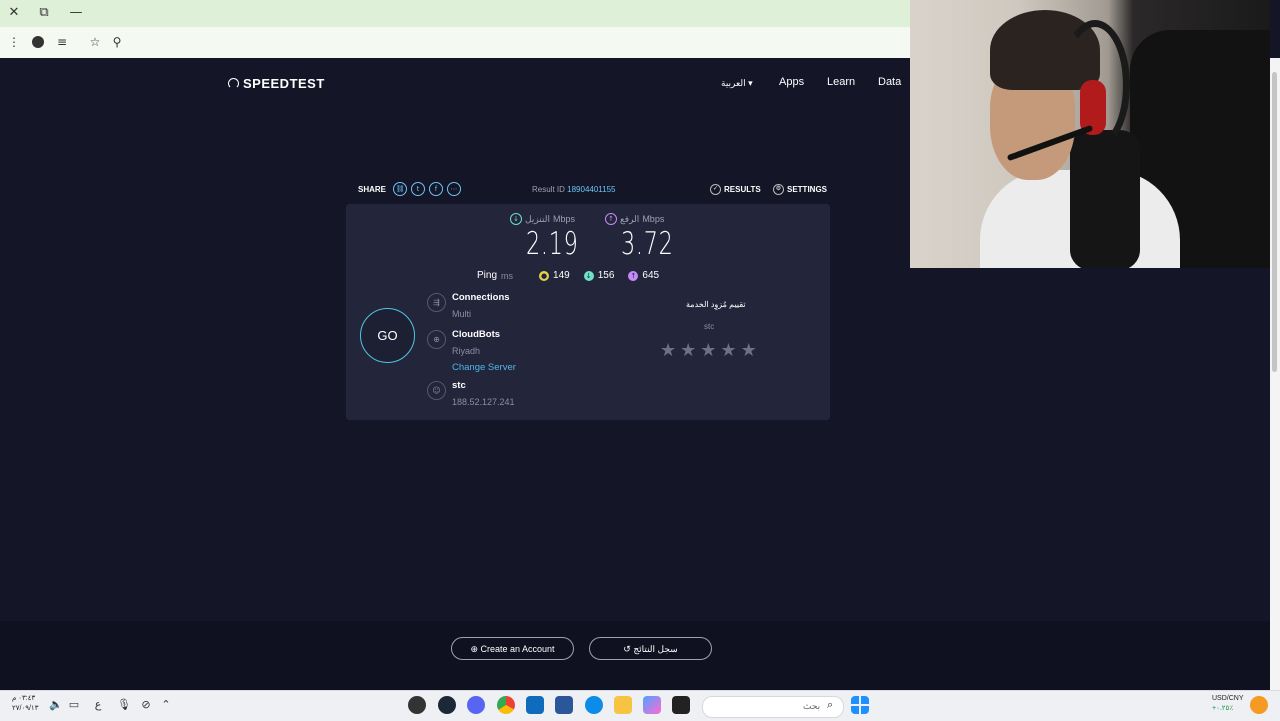  What do you see at coordinates (647, 244) in the screenshot?
I see `upload-speed-value: 3.72` at bounding box center [647, 244].